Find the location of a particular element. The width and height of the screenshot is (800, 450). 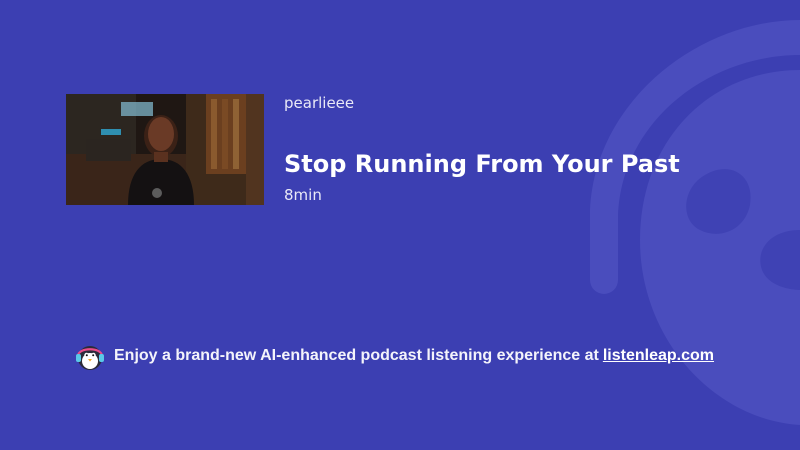

episode-duration: 8min is located at coordinates (303, 195).